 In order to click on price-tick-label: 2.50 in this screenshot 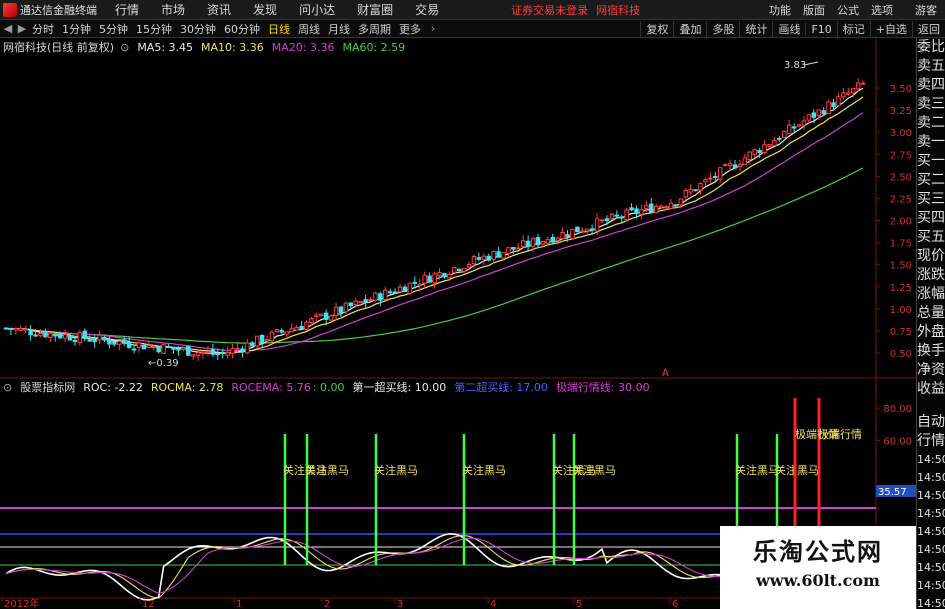, I will do `click(901, 177)`.